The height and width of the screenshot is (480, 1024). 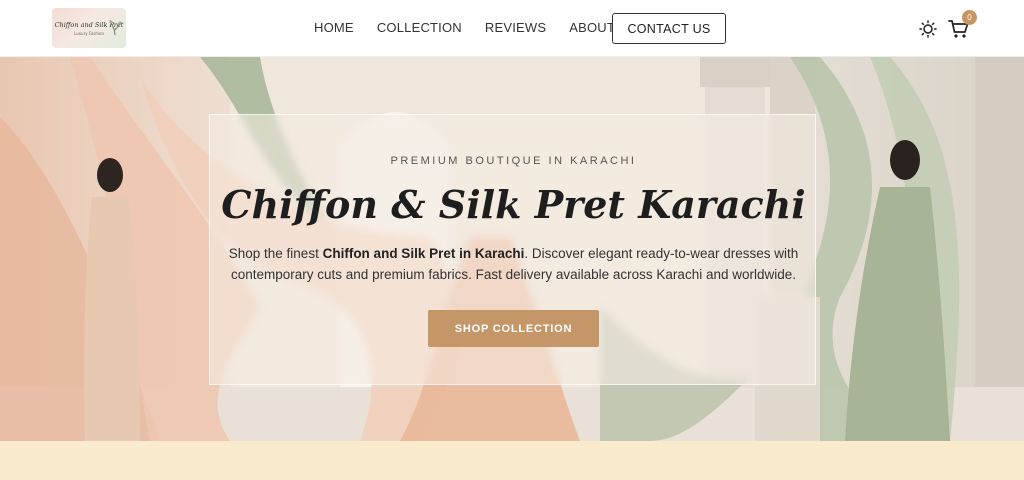 I want to click on main-nav: HOME COLLECTION REVIEWS ABOUT, so click(x=464, y=27).